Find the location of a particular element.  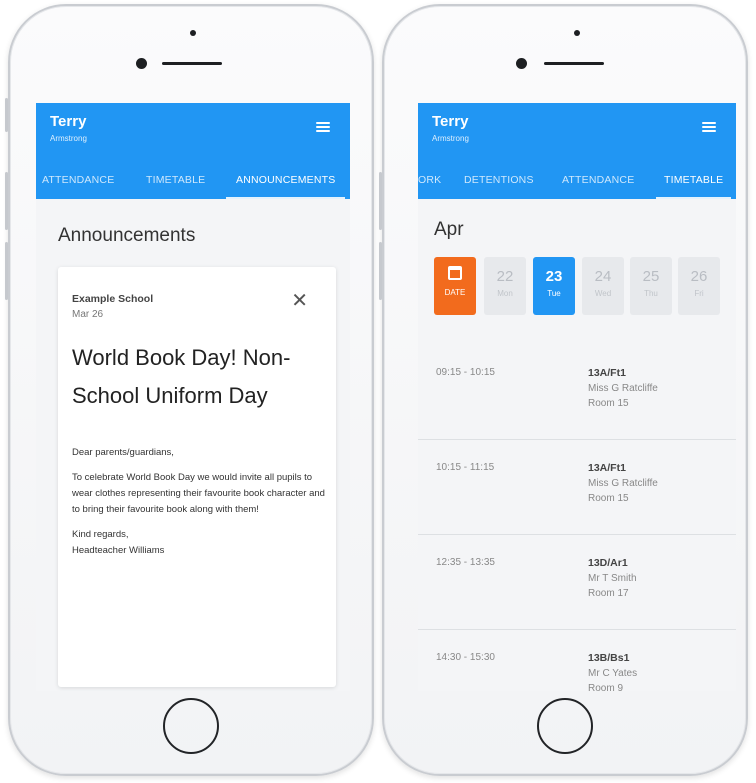

date-picker-button: DATE is located at coordinates (455, 286).